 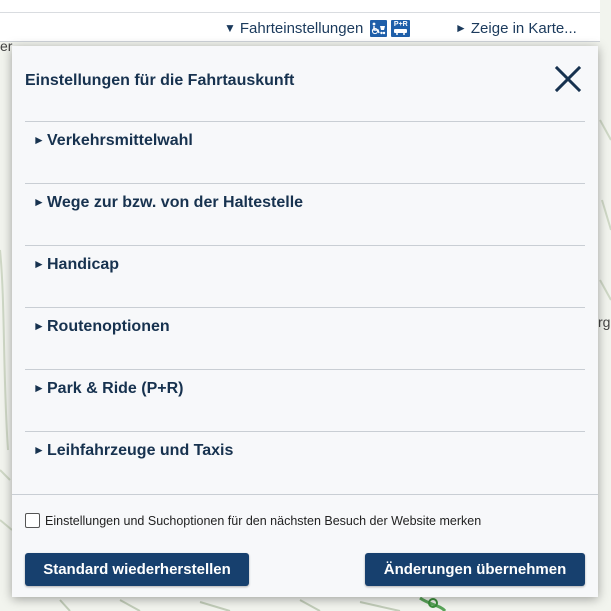 I want to click on top-divider, so click(x=300, y=12).